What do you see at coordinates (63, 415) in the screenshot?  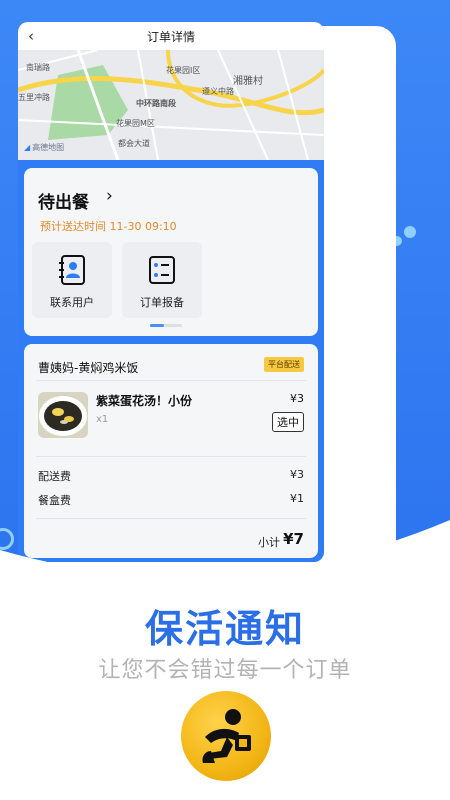 I see `dish-image` at bounding box center [63, 415].